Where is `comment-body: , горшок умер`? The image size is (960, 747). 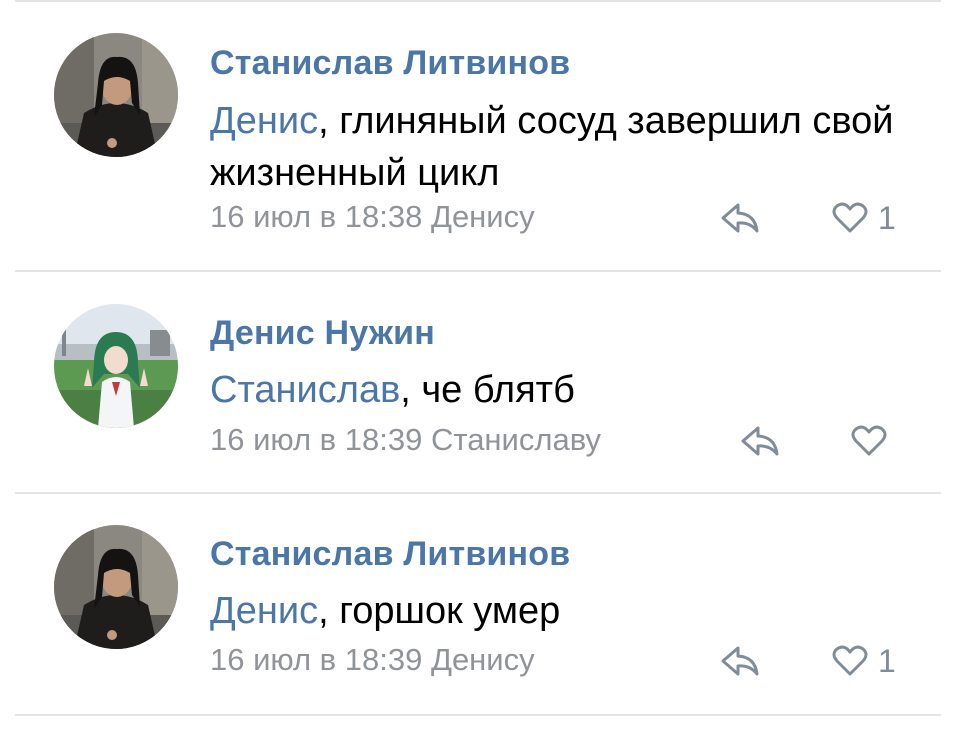
comment-body: , горшок умер is located at coordinates (439, 611).